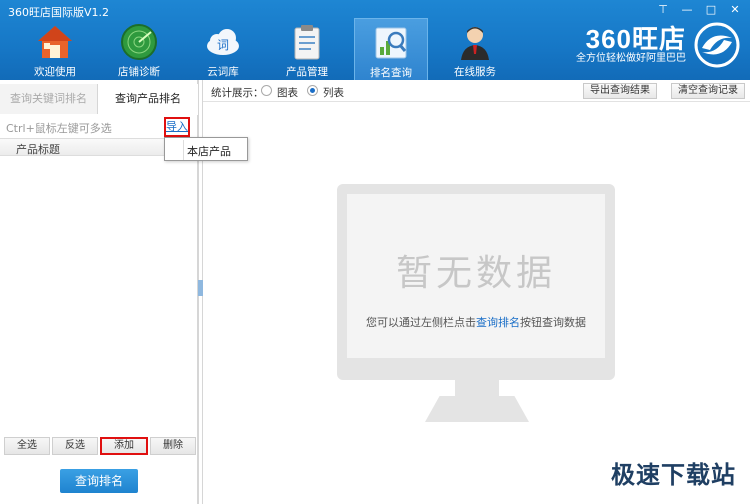  What do you see at coordinates (55, 42) in the screenshot?
I see `home-icon` at bounding box center [55, 42].